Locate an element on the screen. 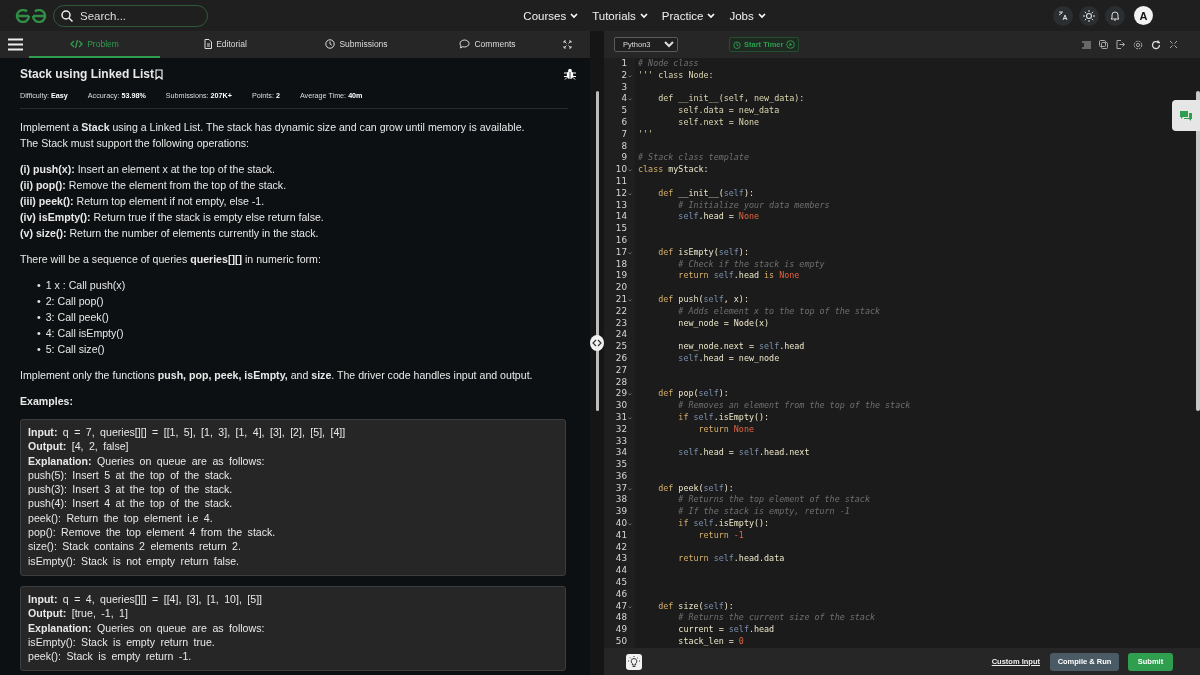 The image size is (1200, 675). example-text: isEmpty(): Stack is not empty return false. is located at coordinates (134, 560).